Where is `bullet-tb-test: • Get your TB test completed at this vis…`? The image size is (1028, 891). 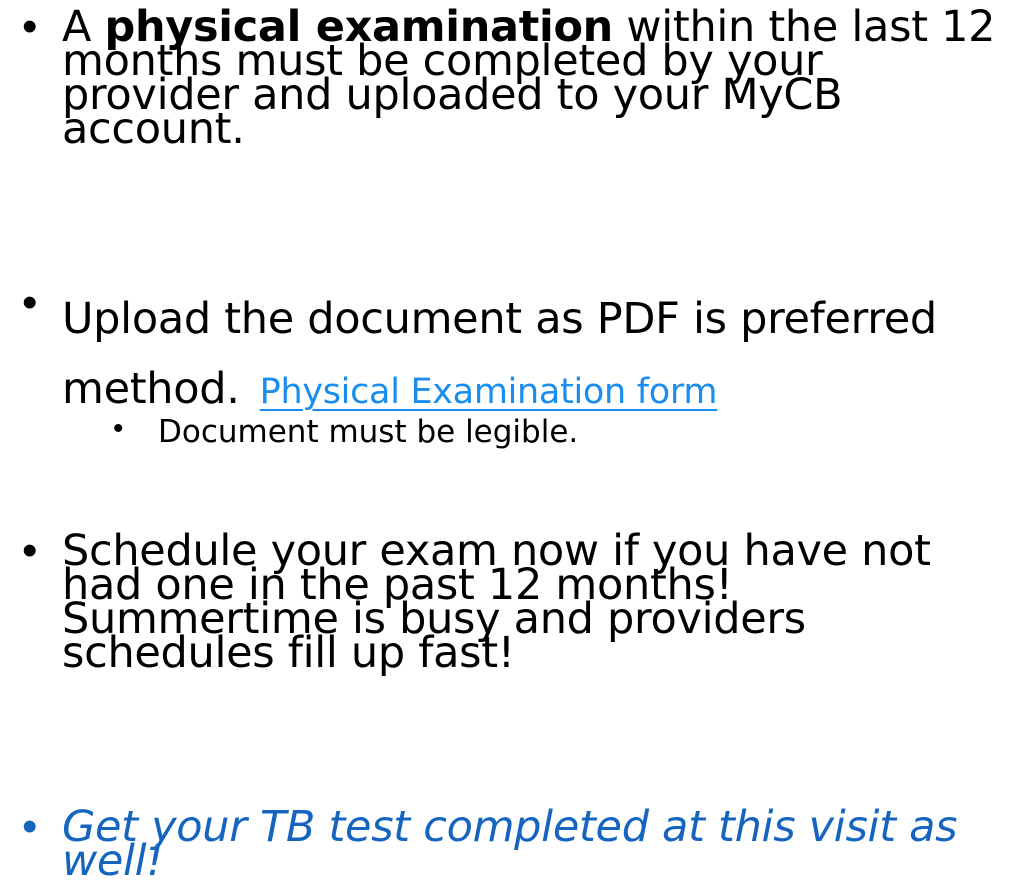 bullet-tb-test: • Get your TB test completed at this vis… is located at coordinates (514, 844).